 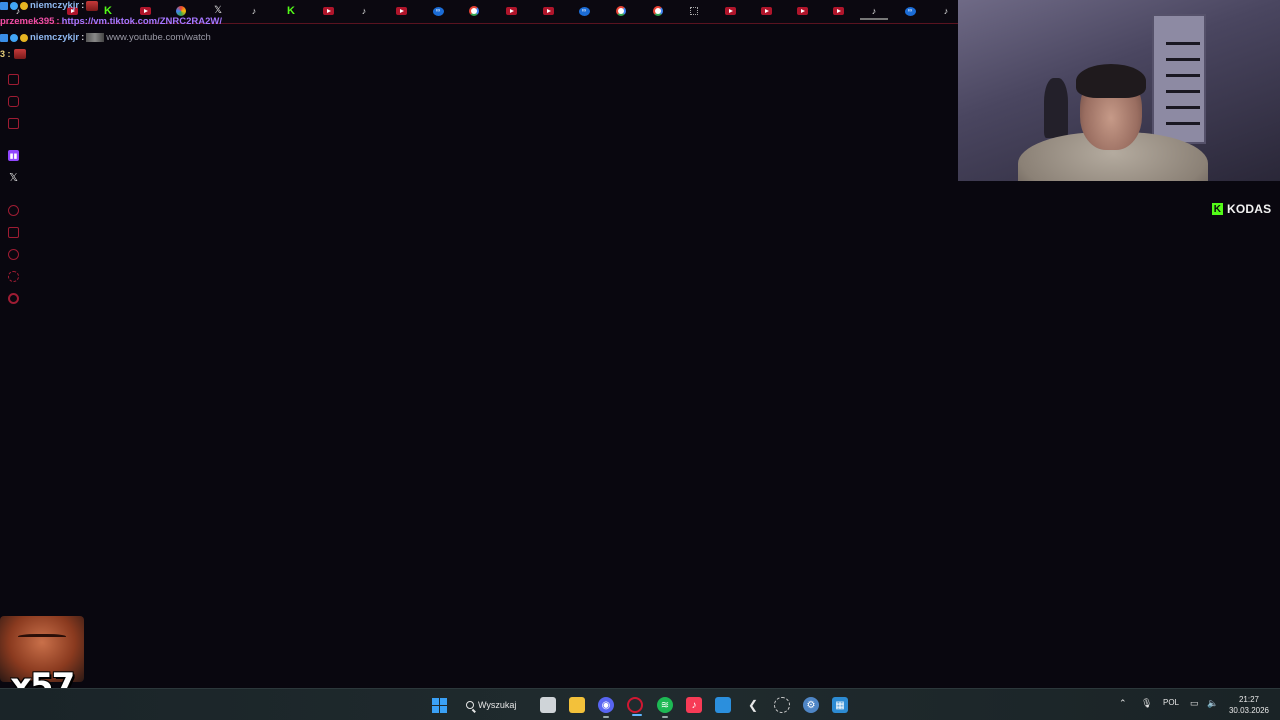 What do you see at coordinates (1212, 703) in the screenshot?
I see `volume-icon: 🔈` at bounding box center [1212, 703].